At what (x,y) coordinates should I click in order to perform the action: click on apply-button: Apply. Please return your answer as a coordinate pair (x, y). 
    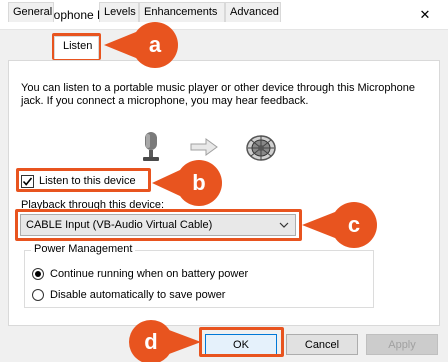
    Looking at the image, I should click on (402, 344).